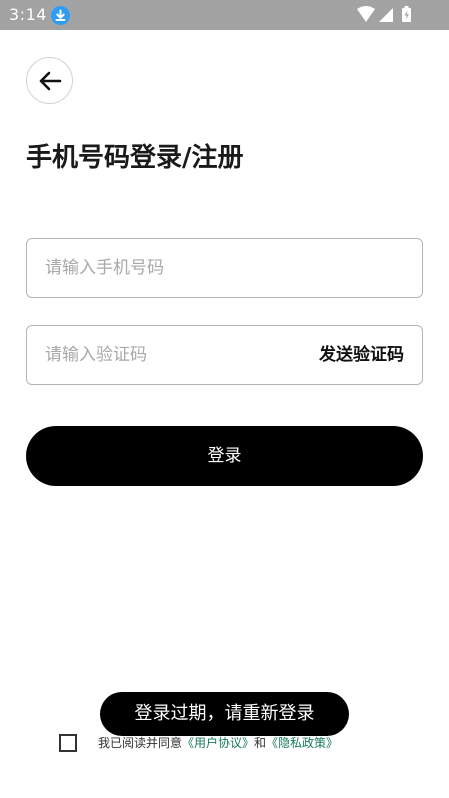 Image resolution: width=449 pixels, height=798 pixels. What do you see at coordinates (140, 743) in the screenshot?
I see `agreement-prefix: 我已阅读并同意` at bounding box center [140, 743].